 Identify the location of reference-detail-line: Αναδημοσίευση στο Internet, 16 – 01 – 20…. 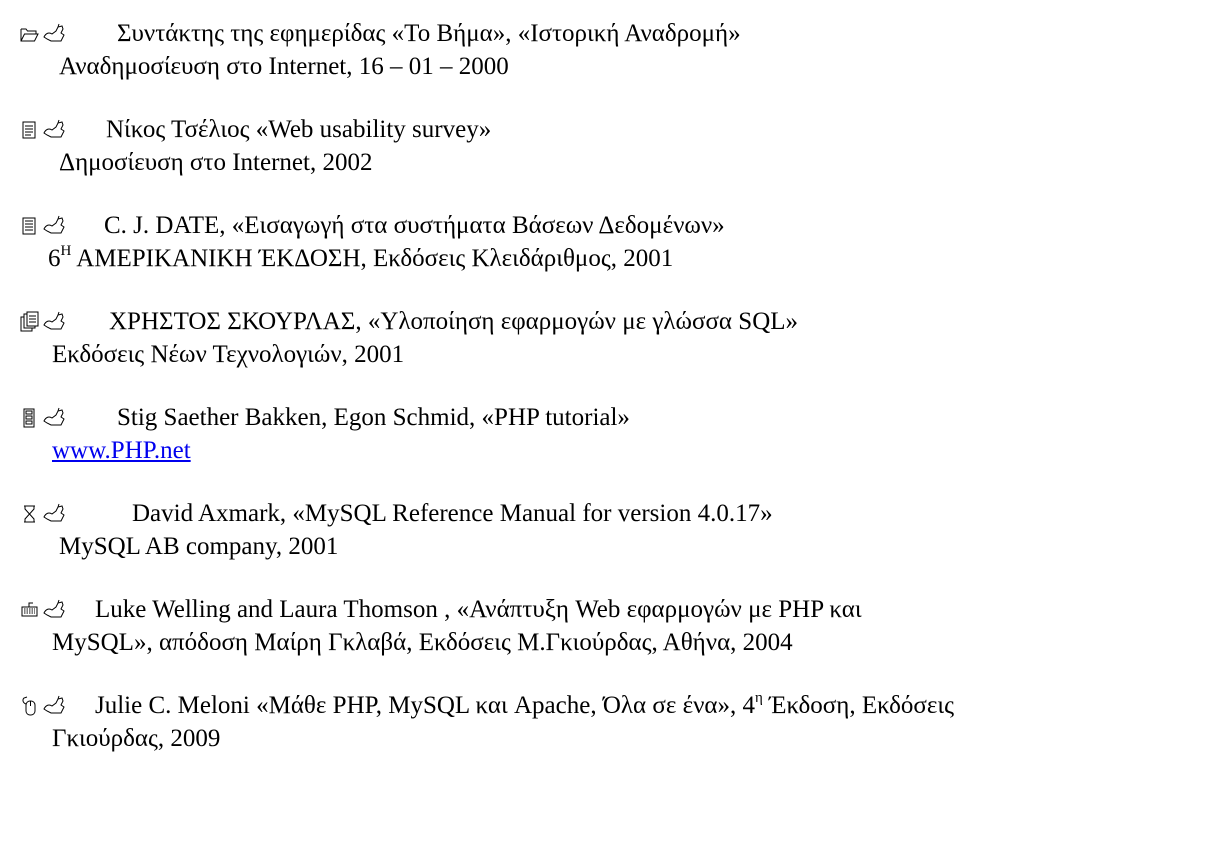
(284, 66).